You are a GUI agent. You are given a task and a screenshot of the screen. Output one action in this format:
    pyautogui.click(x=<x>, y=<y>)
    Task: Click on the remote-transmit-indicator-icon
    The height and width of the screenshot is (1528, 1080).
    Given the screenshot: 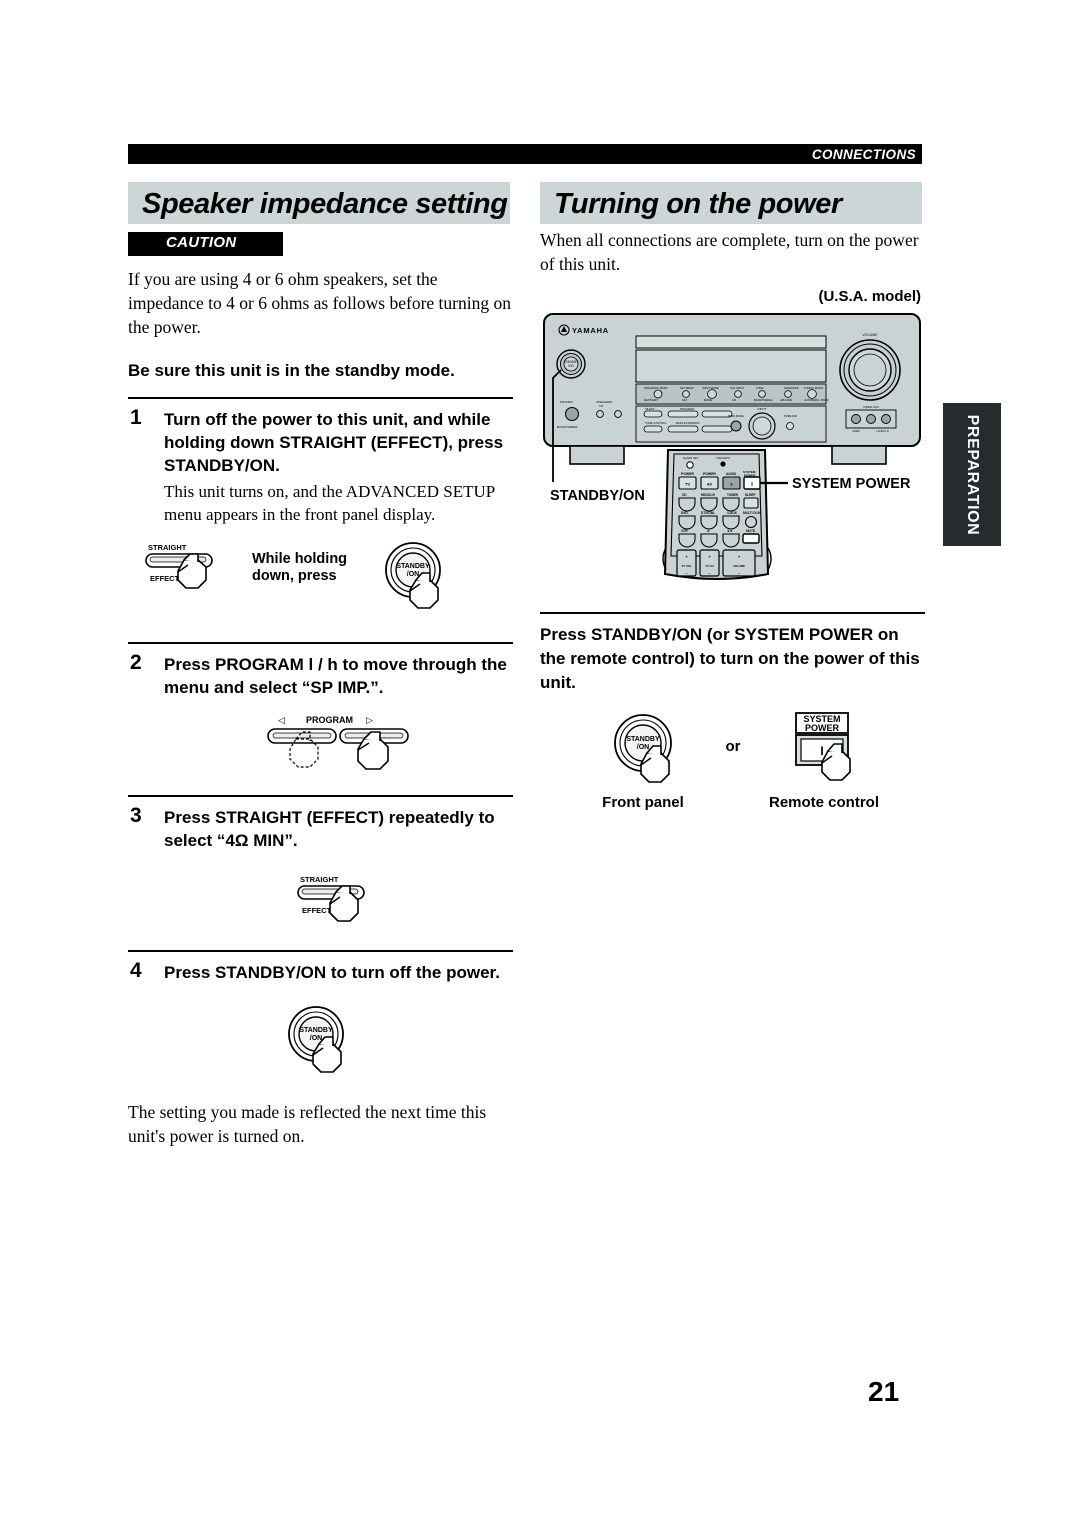 What is the action you would take?
    pyautogui.click(x=723, y=464)
    